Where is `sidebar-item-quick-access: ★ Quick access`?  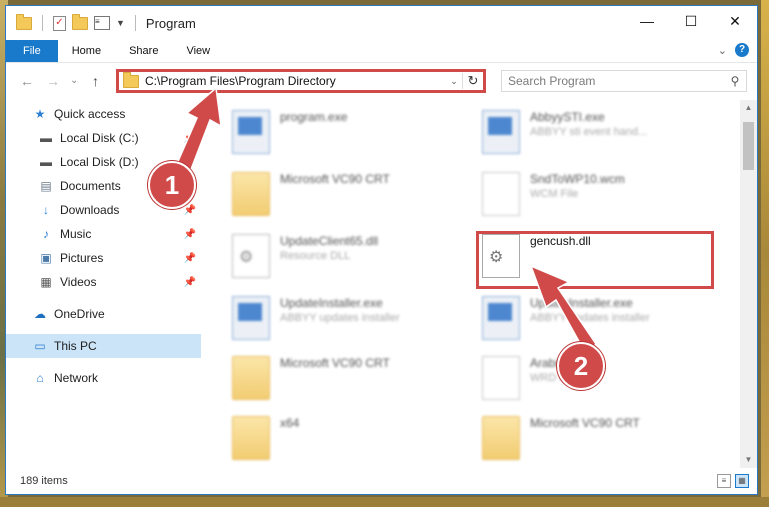
sidebar-item-quick-access: ★ Quick access is located at coordinates (103, 114).